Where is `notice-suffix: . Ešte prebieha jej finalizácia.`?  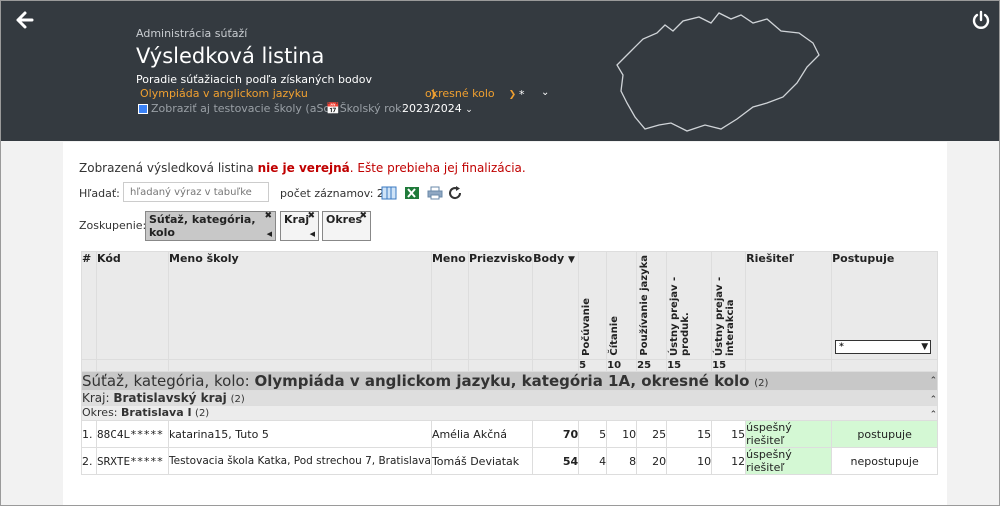 notice-suffix: . Ešte prebieha jej finalizácia. is located at coordinates (437, 168).